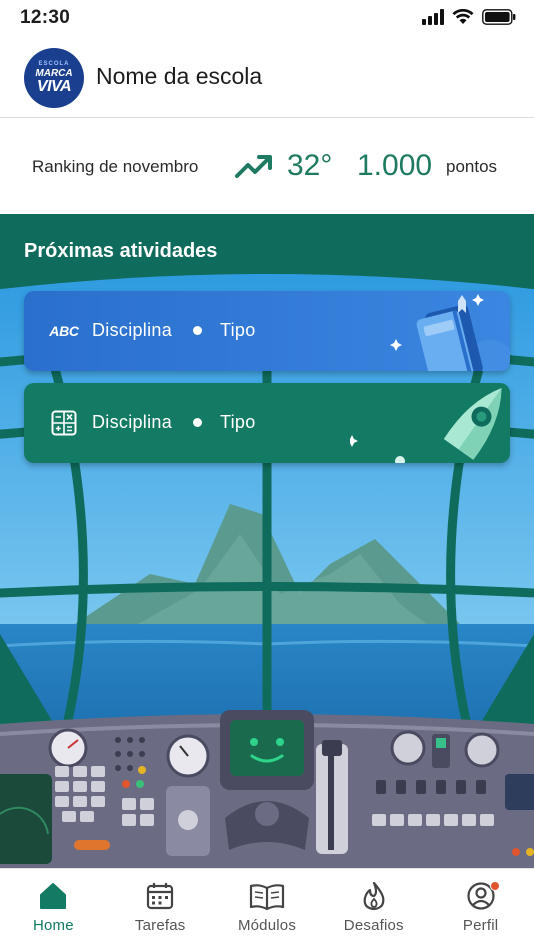 This screenshot has height=950, width=534. Describe the element at coordinates (267, 331) in the screenshot. I see `activity-card: ABC Disciplina Tipo` at that location.